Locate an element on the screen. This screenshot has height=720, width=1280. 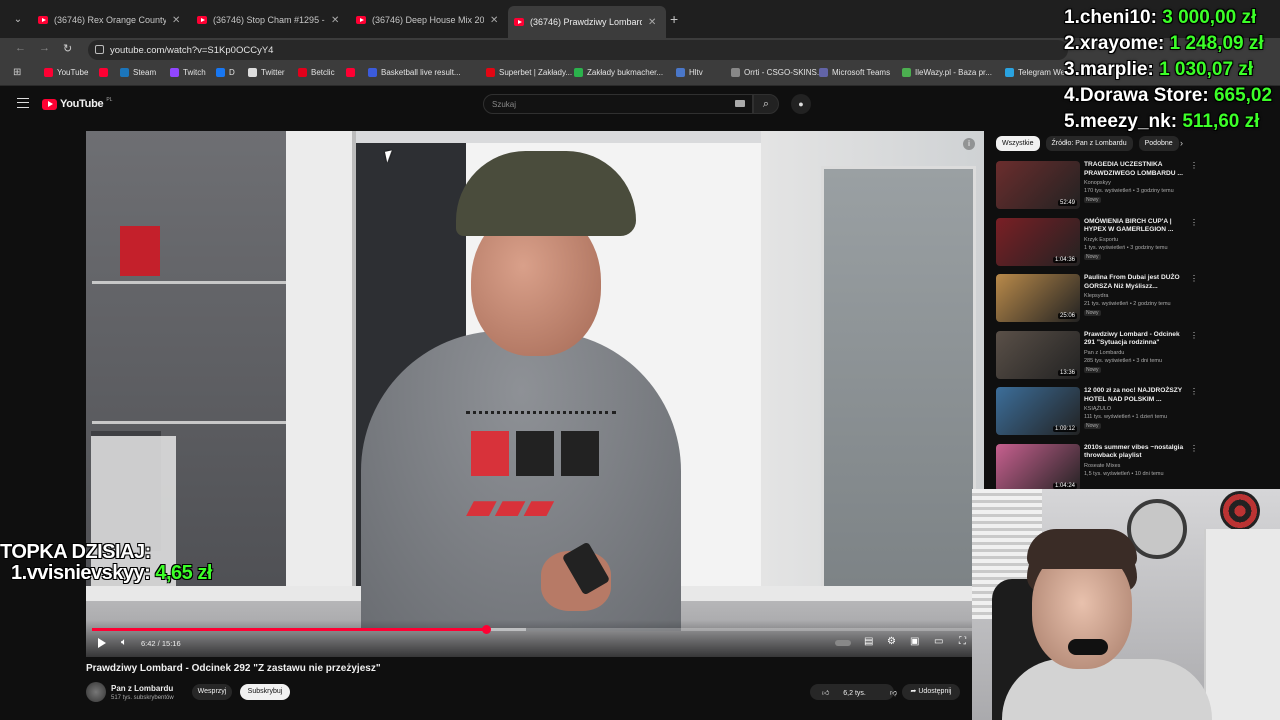
browser-tab-active: (36746) Prawdziwy Lombard - O ✕ is located at coordinates (587, 22).